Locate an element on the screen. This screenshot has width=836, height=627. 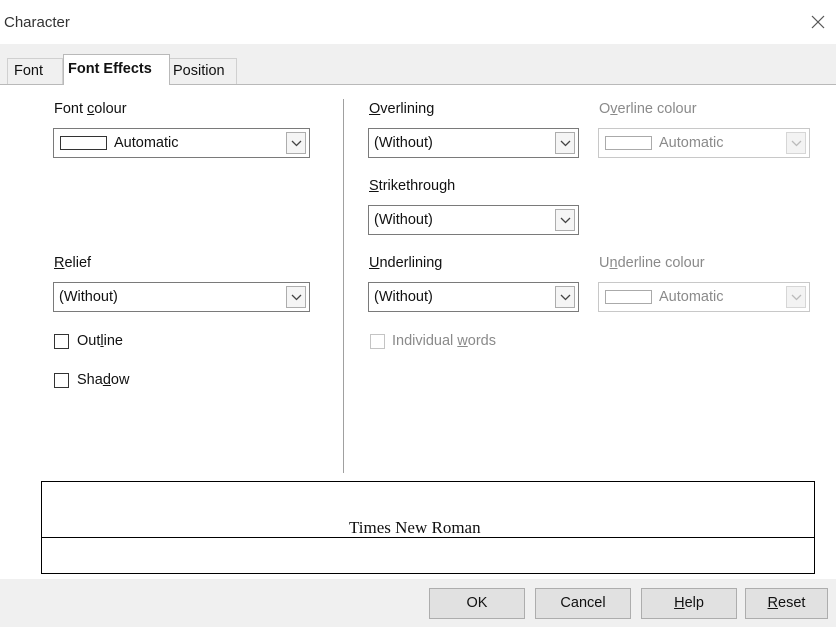
label-part: d is located at coordinates (106, 380).